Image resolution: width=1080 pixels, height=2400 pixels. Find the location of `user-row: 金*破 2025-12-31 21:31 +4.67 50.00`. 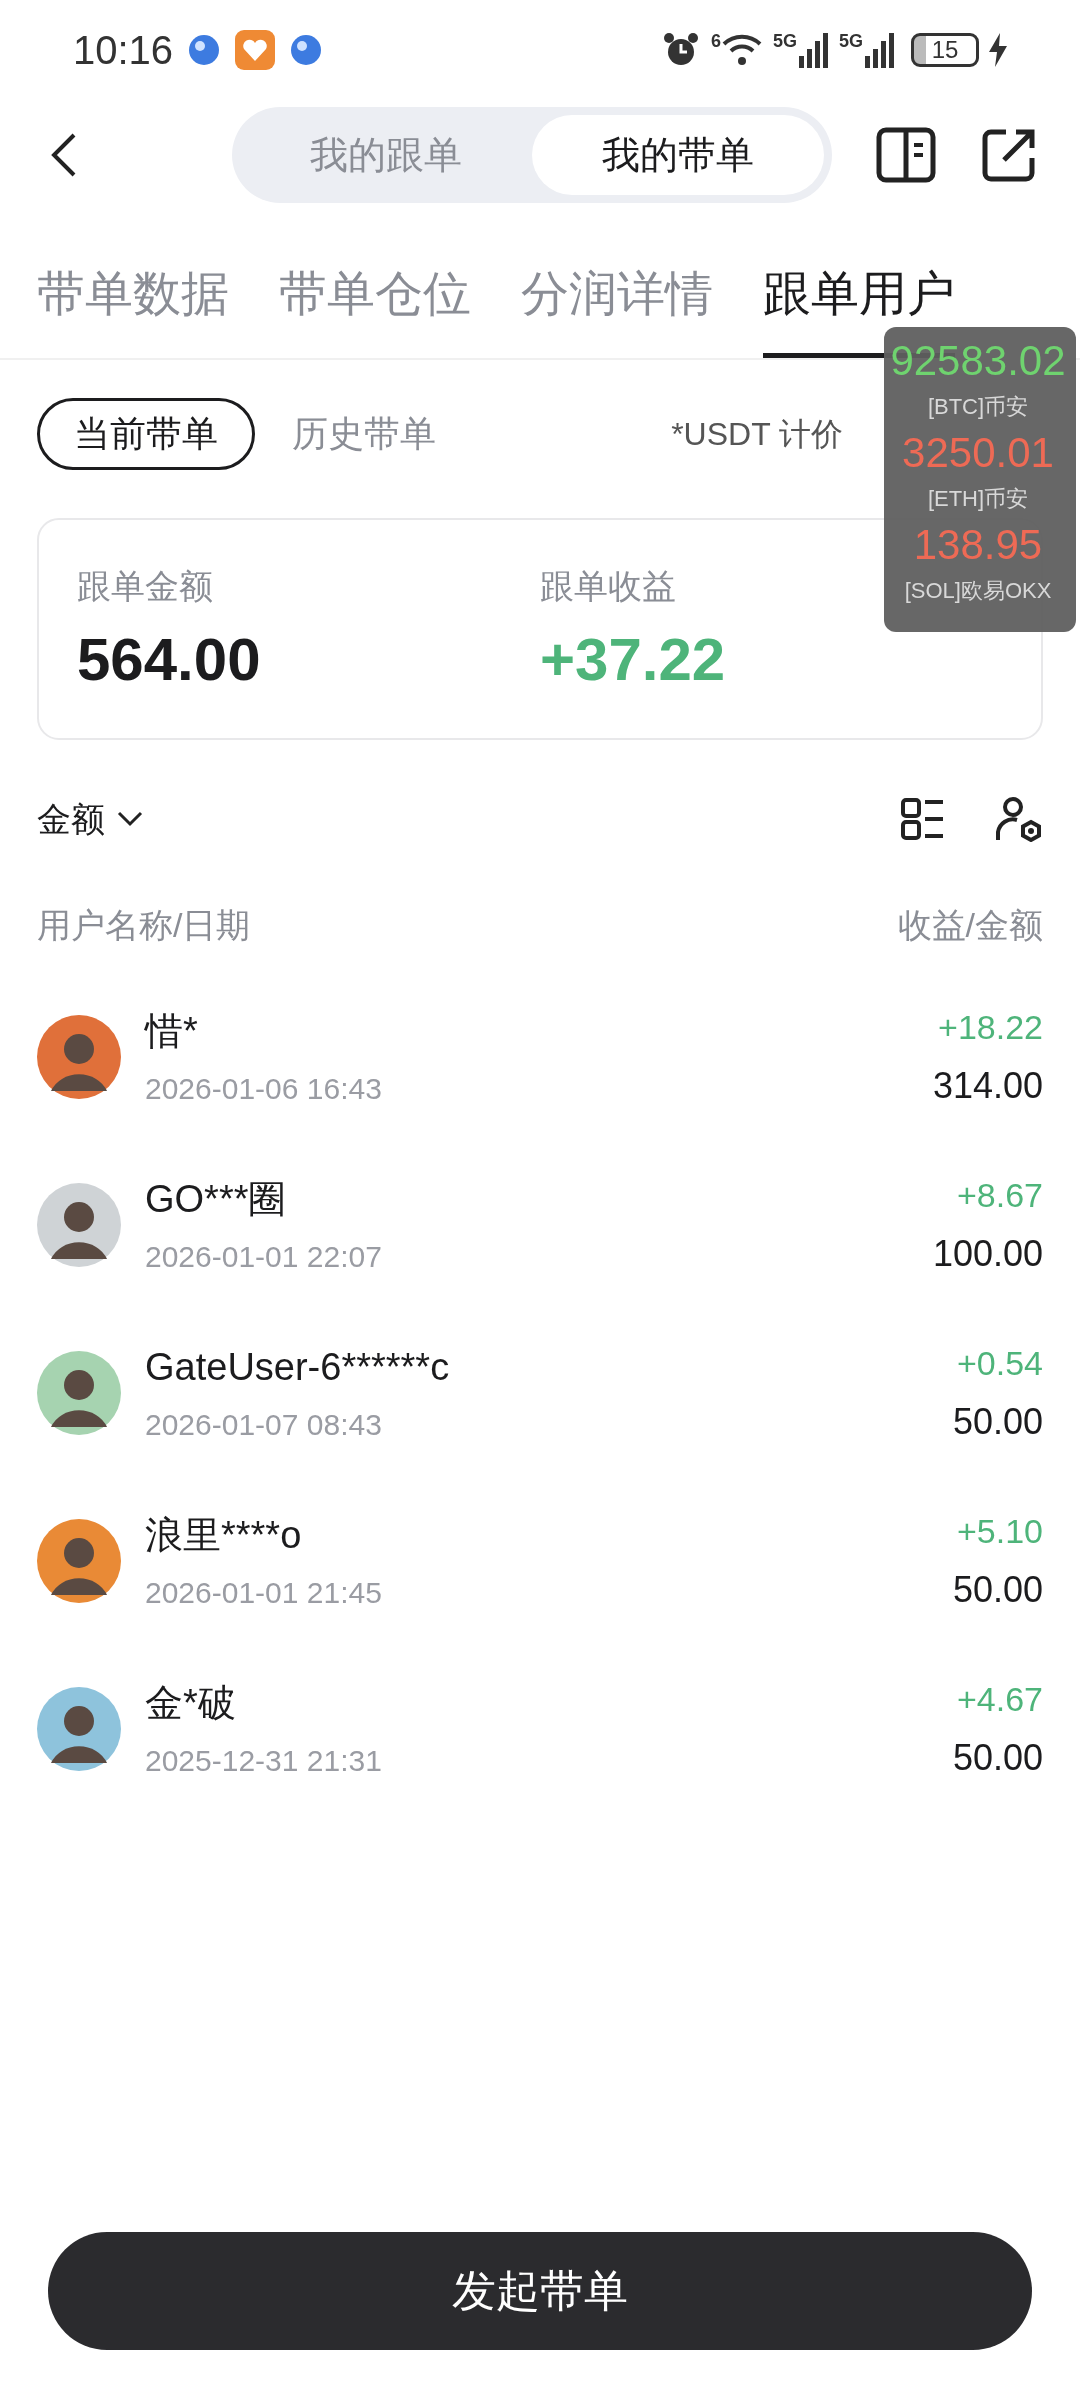

user-row: 金*破 2025-12-31 21:31 +4.67 50.00 is located at coordinates (540, 1729).